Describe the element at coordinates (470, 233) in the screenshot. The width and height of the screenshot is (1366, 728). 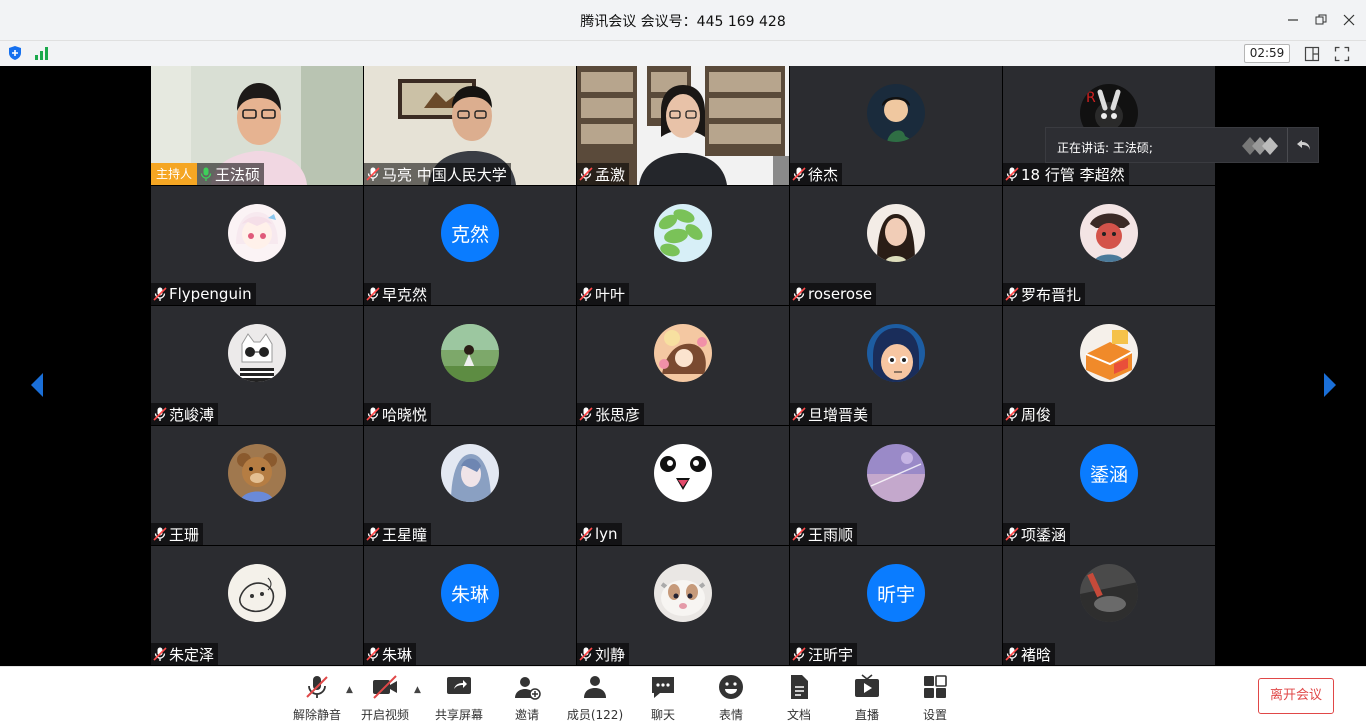
I see `participant-avatar: 克然` at that location.